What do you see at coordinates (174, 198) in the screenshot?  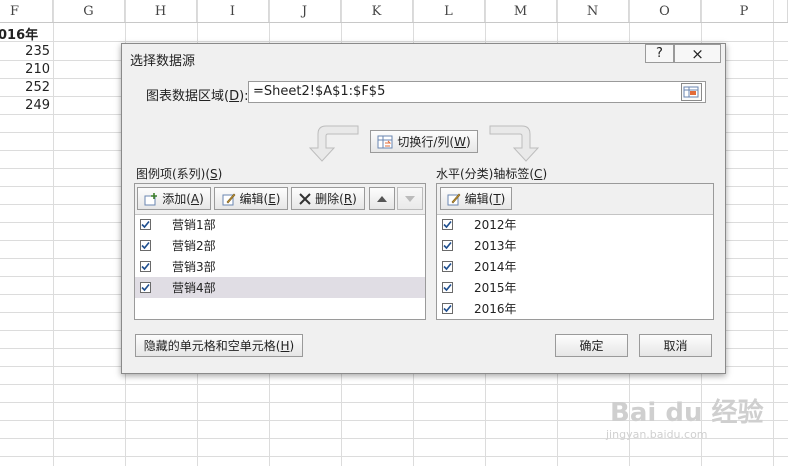 I see `add-series-button: 添加(A)` at bounding box center [174, 198].